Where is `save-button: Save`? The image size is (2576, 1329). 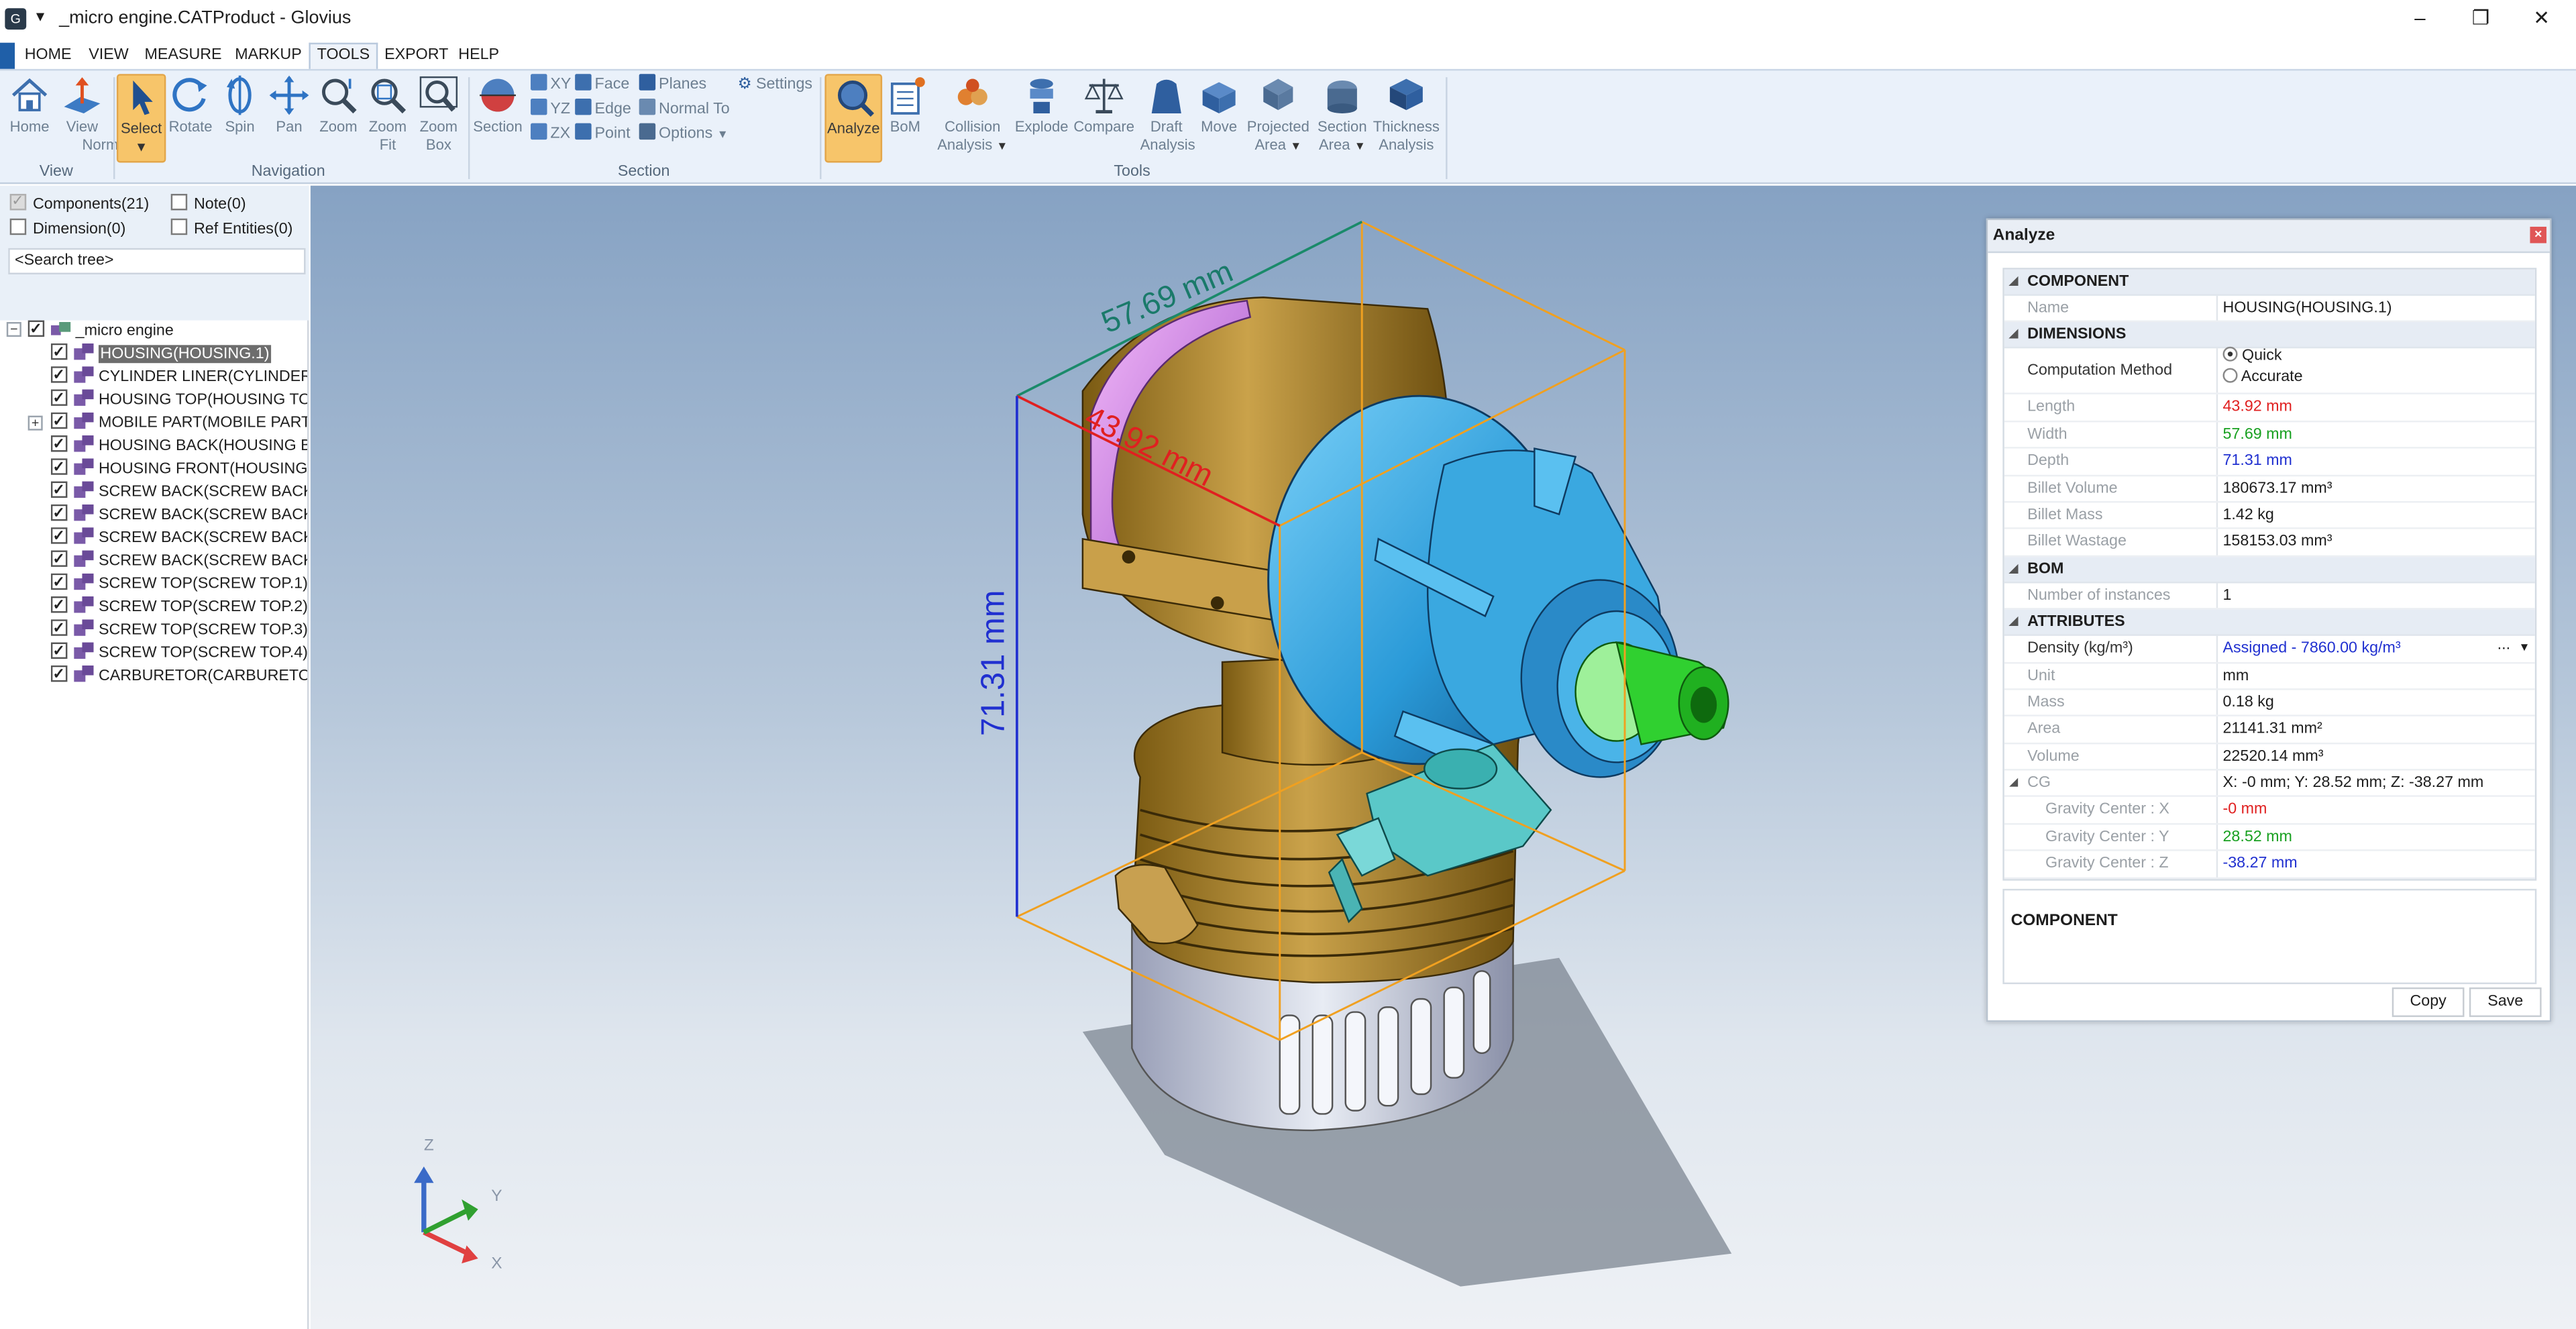
save-button: Save is located at coordinates (2505, 1002).